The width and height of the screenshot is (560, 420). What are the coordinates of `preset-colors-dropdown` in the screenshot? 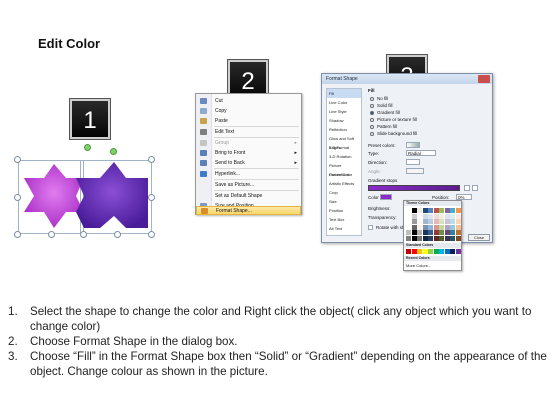 It's located at (413, 145).